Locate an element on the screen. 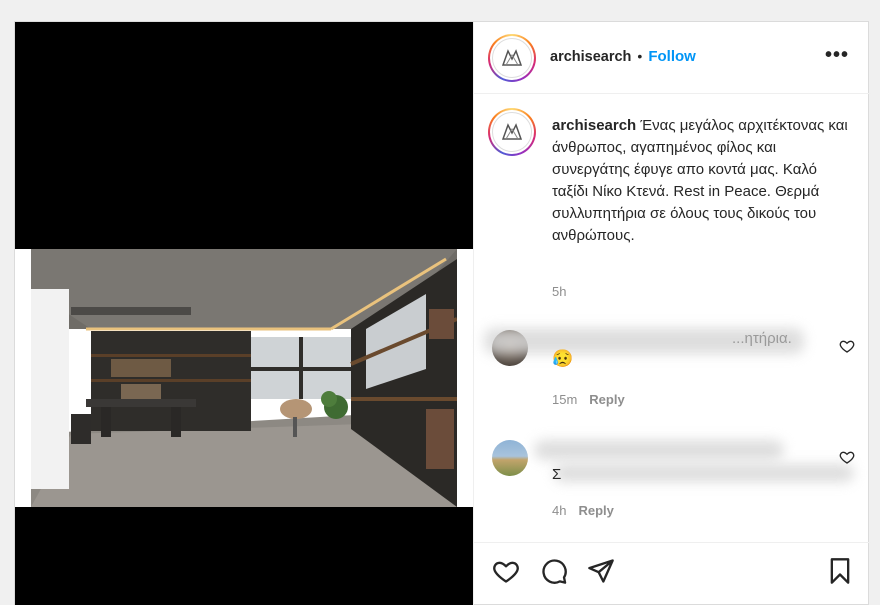 The image size is (880, 605). author-avatar is located at coordinates (512, 58).